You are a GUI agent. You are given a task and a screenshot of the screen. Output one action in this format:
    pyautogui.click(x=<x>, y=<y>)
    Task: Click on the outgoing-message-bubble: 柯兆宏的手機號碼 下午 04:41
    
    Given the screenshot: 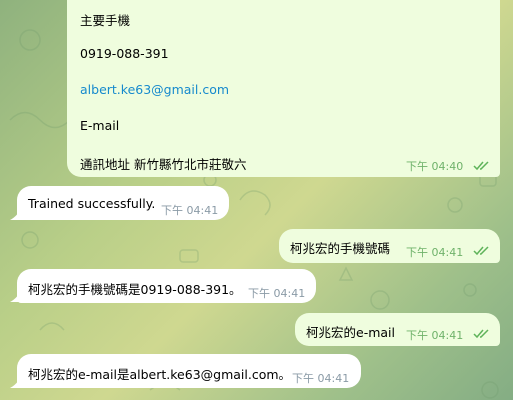 What is the action you would take?
    pyautogui.click(x=389, y=246)
    